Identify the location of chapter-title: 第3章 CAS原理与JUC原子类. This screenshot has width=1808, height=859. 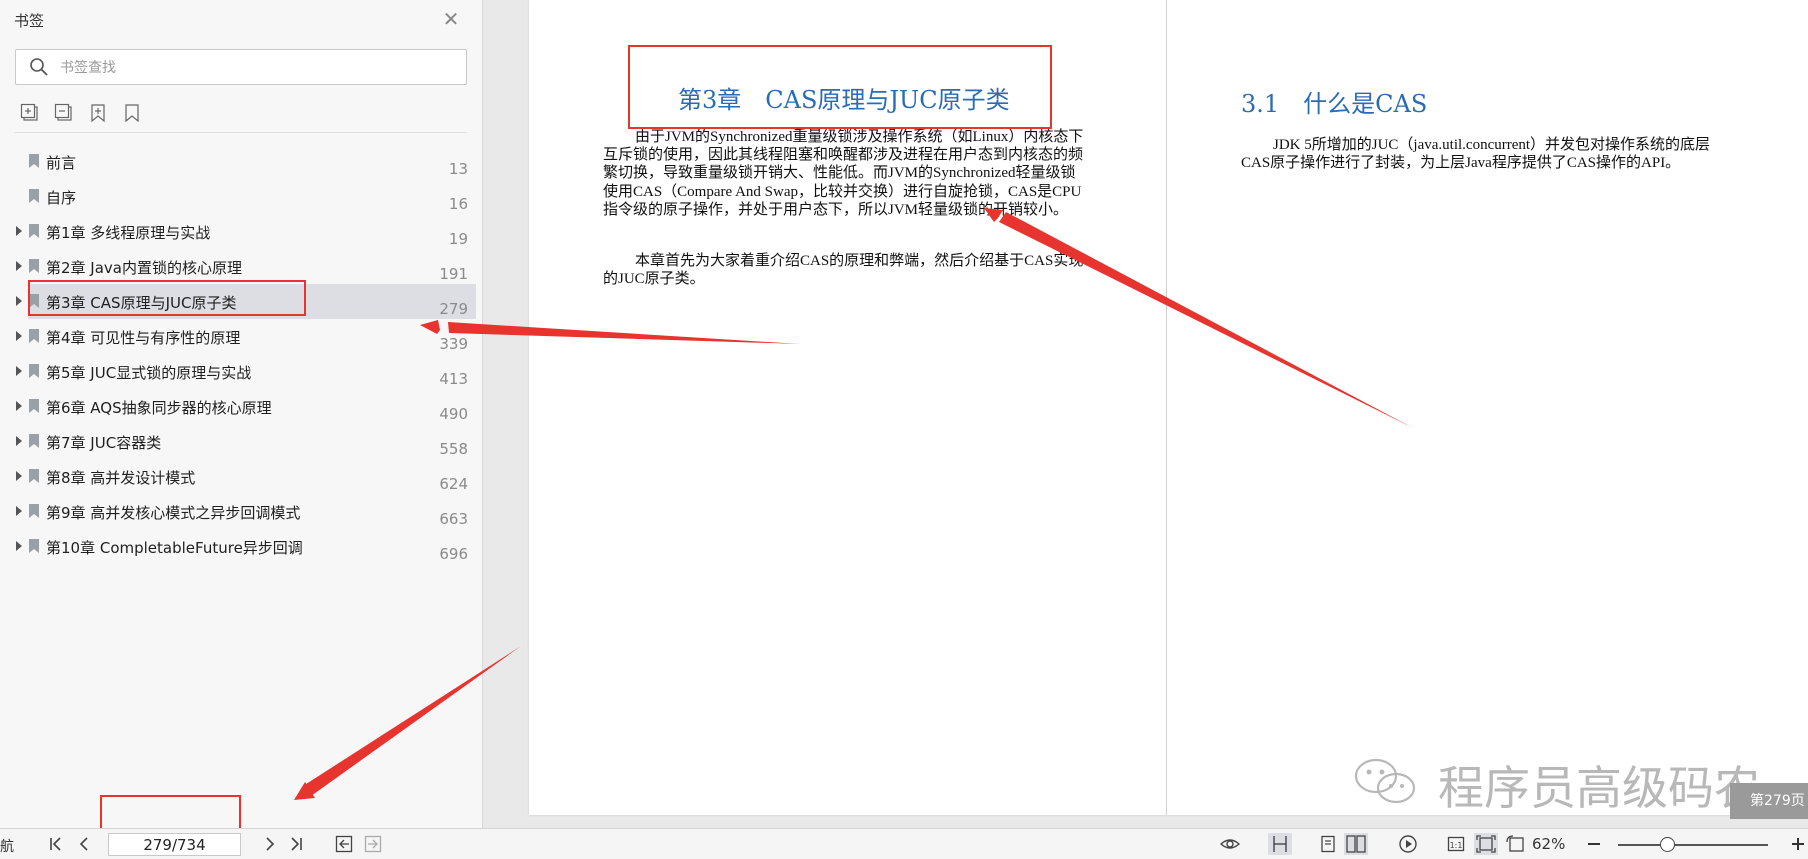
(844, 100).